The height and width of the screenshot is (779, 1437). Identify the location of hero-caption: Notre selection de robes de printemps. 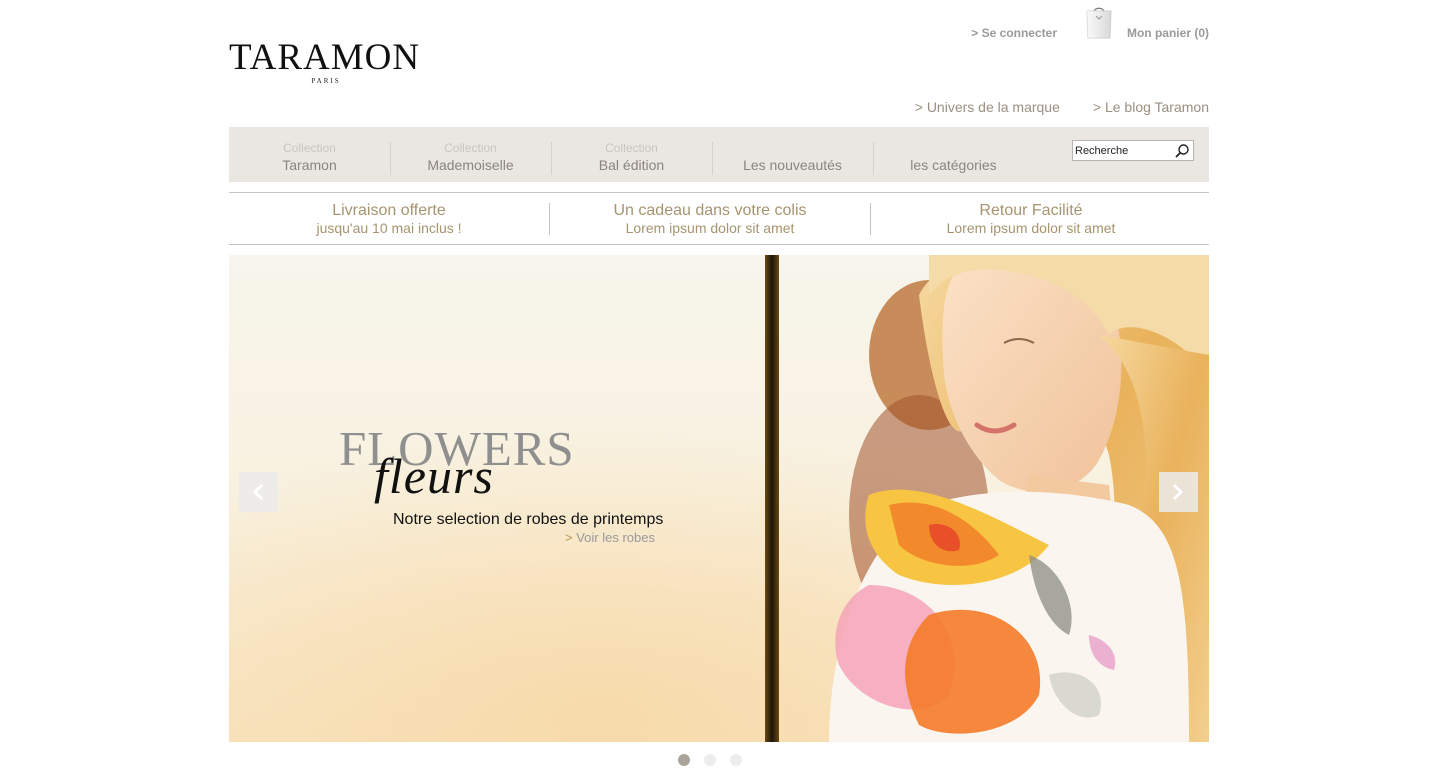
(528, 519).